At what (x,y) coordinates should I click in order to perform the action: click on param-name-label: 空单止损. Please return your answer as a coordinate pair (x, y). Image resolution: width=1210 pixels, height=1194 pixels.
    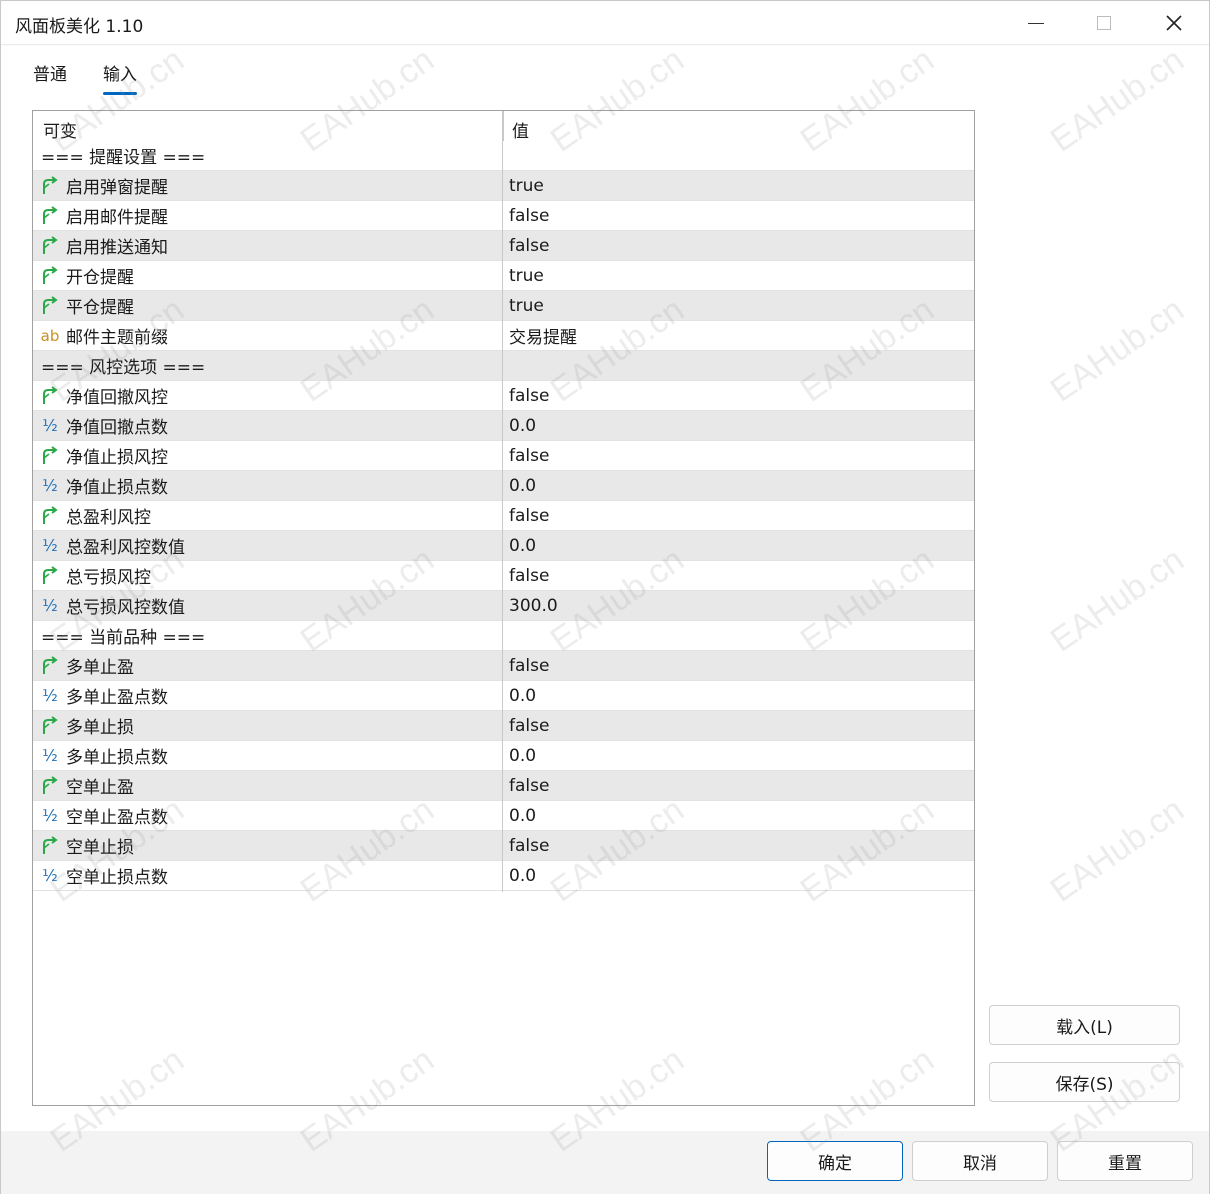
    Looking at the image, I should click on (100, 848).